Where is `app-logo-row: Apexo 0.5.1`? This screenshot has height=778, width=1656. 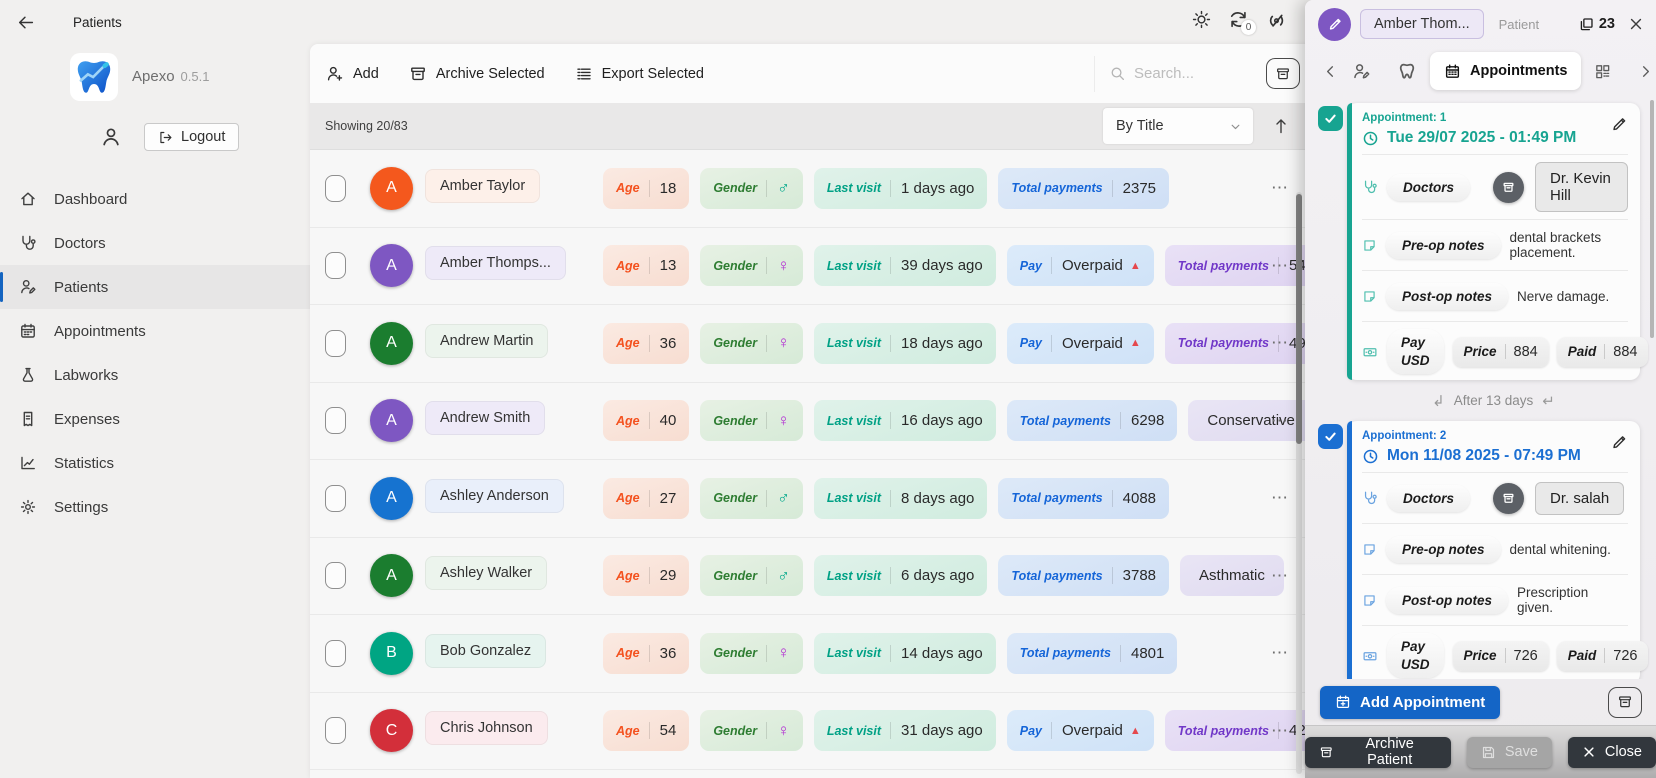
app-logo-row: Apexo 0.5.1 is located at coordinates (155, 72).